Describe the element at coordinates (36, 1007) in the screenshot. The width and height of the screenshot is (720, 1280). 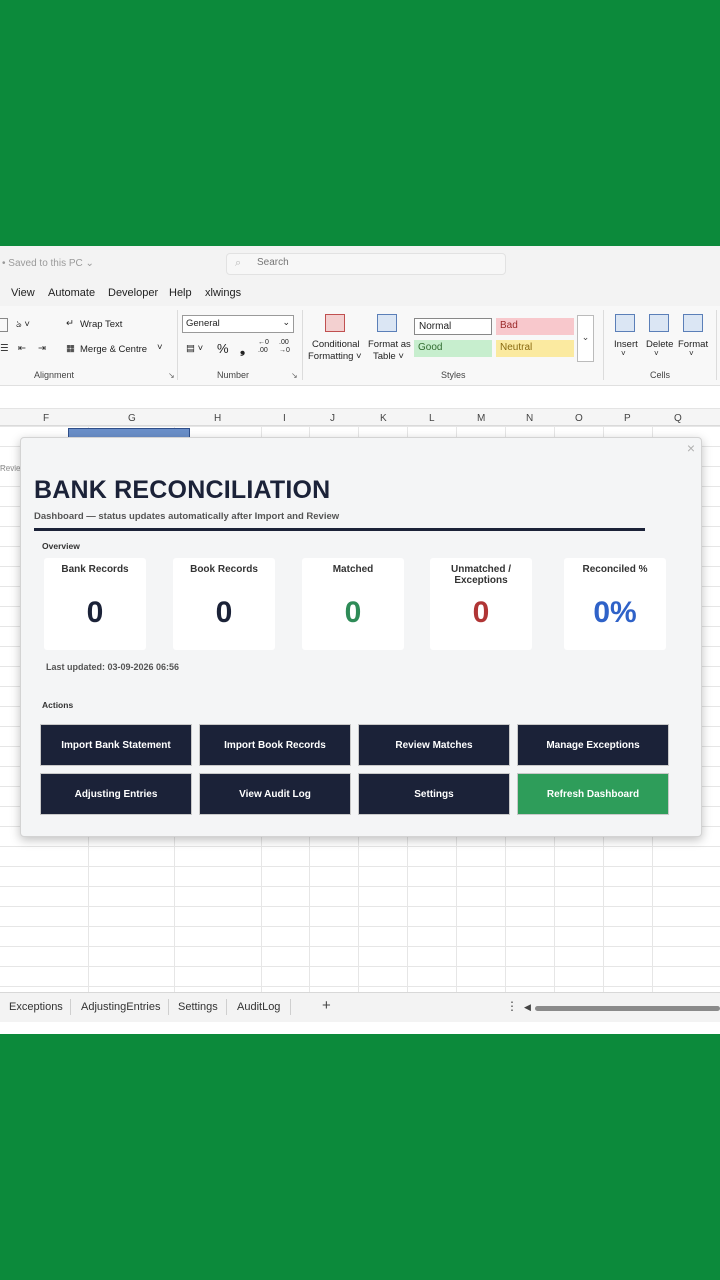
I see `sheet-tab-exceptions: Exceptions` at that location.